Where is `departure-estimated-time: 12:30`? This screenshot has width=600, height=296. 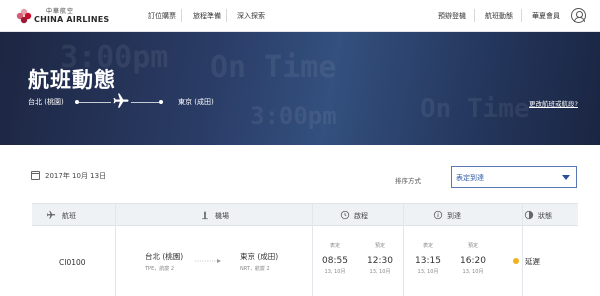 departure-estimated-time: 12:30 is located at coordinates (380, 261).